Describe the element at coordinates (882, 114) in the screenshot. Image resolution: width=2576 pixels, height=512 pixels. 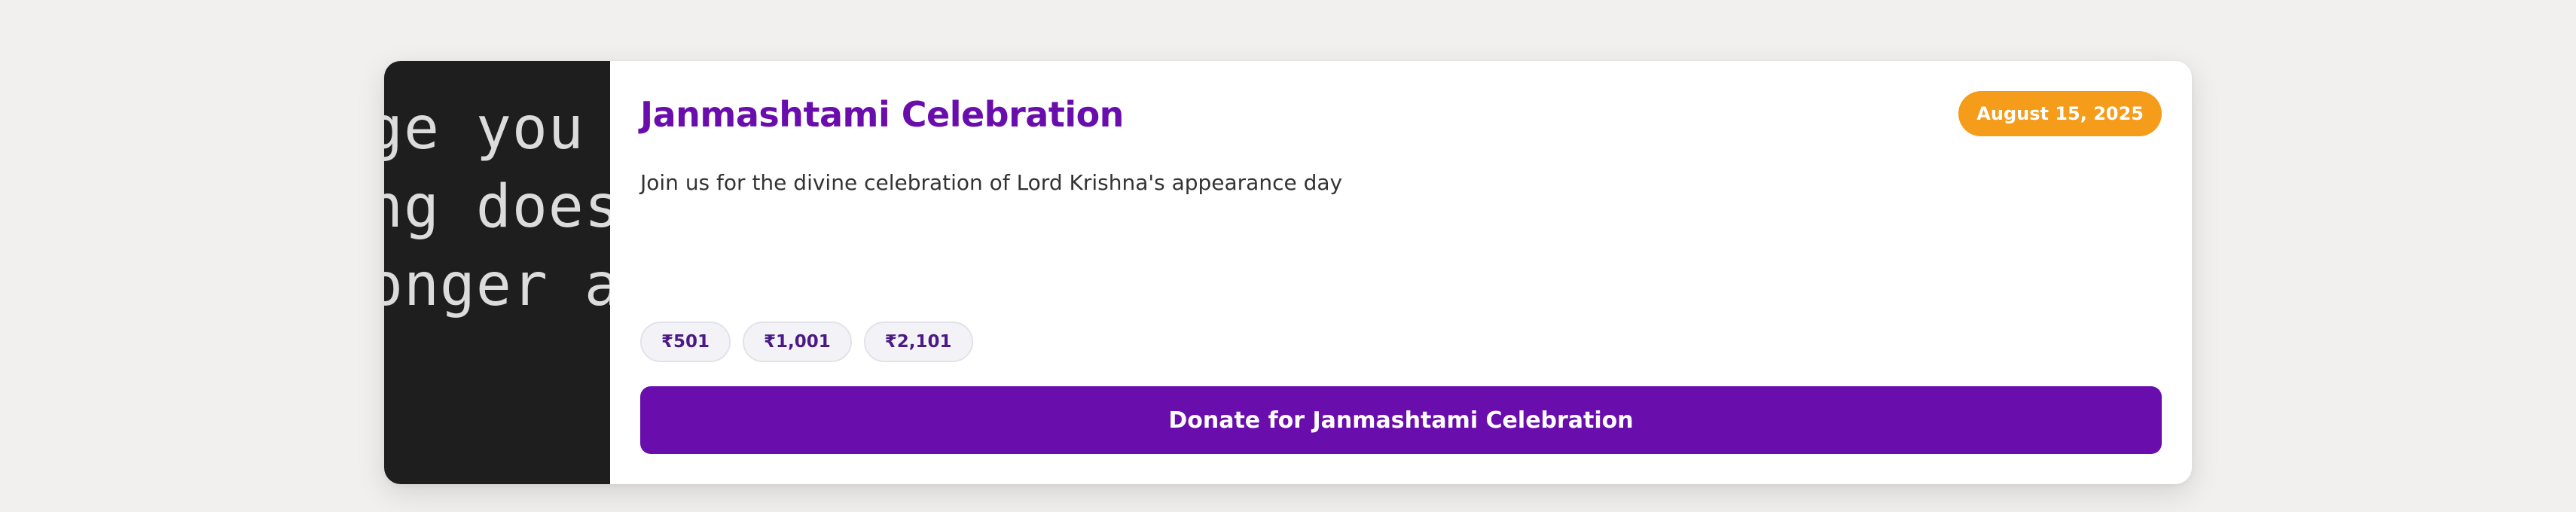
I see `event-title: Janmashtami Celebration` at that location.